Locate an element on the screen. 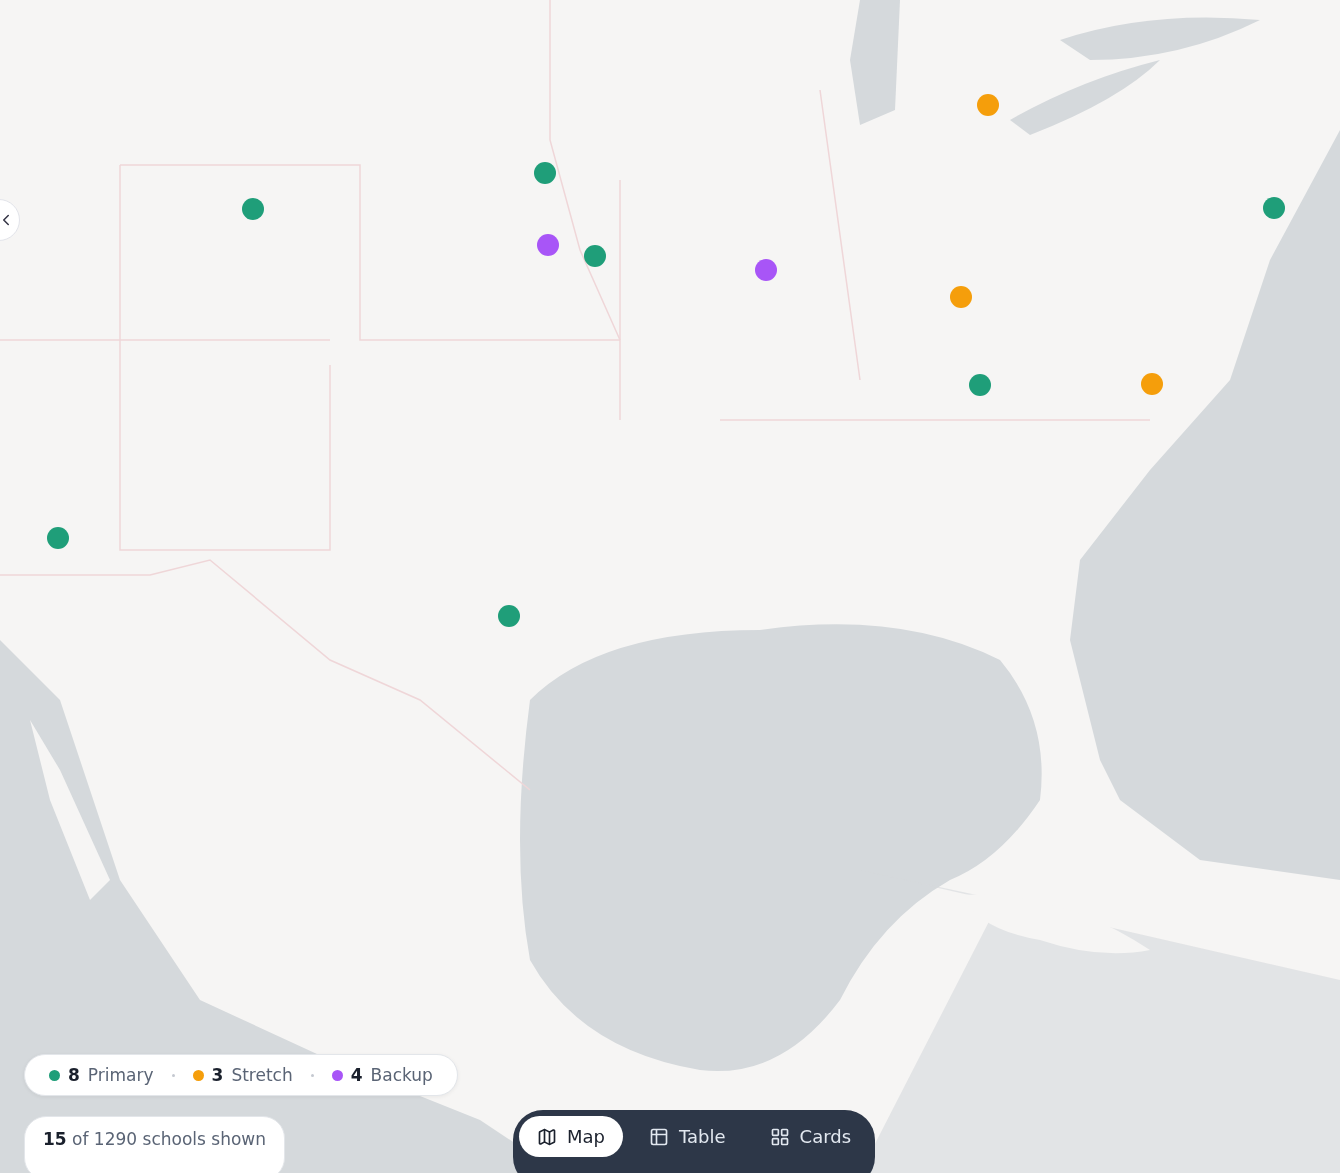 Image resolution: width=1340 pixels, height=1173 pixels. legend-count: 4 is located at coordinates (356, 1075).